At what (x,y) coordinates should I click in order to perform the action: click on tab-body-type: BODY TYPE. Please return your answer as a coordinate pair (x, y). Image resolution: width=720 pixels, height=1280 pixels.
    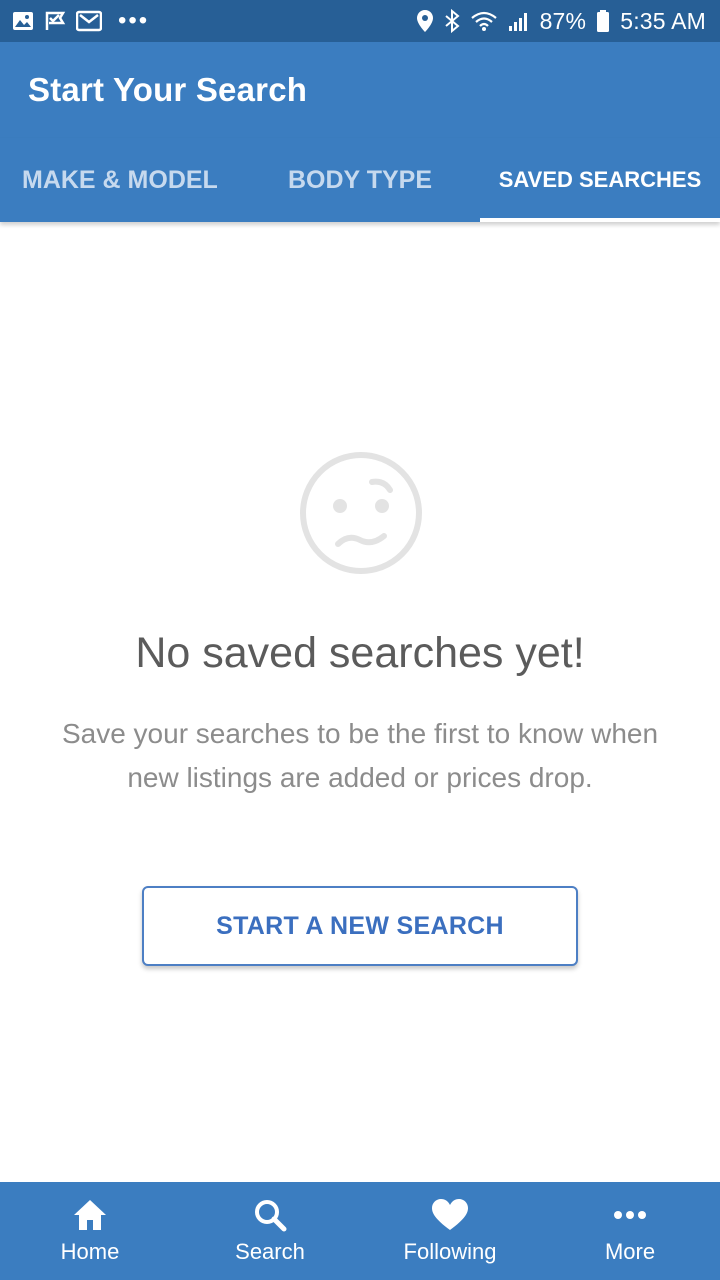
    Looking at the image, I should click on (360, 180).